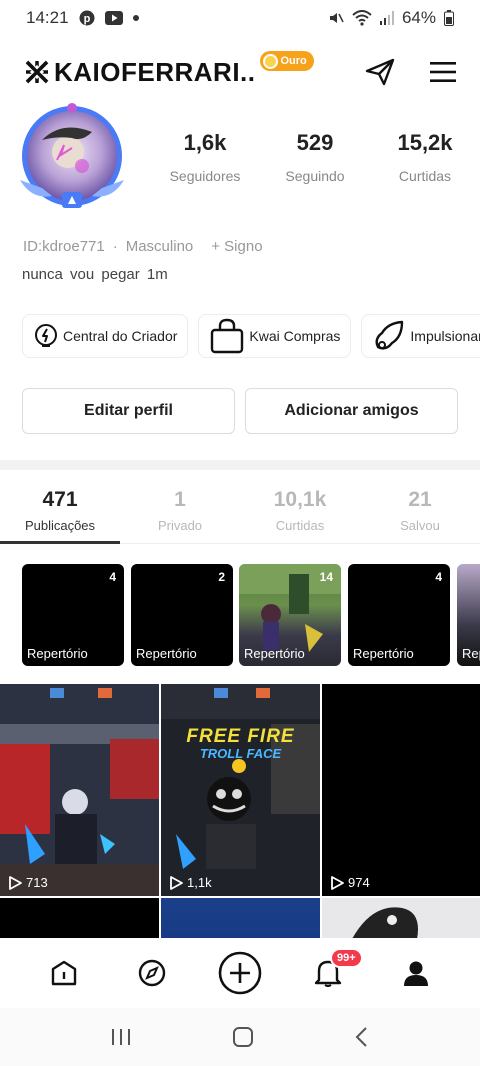 This screenshot has width=480, height=1066. What do you see at coordinates (64, 246) in the screenshot?
I see `user-id: ID:kdroe771` at bounding box center [64, 246].